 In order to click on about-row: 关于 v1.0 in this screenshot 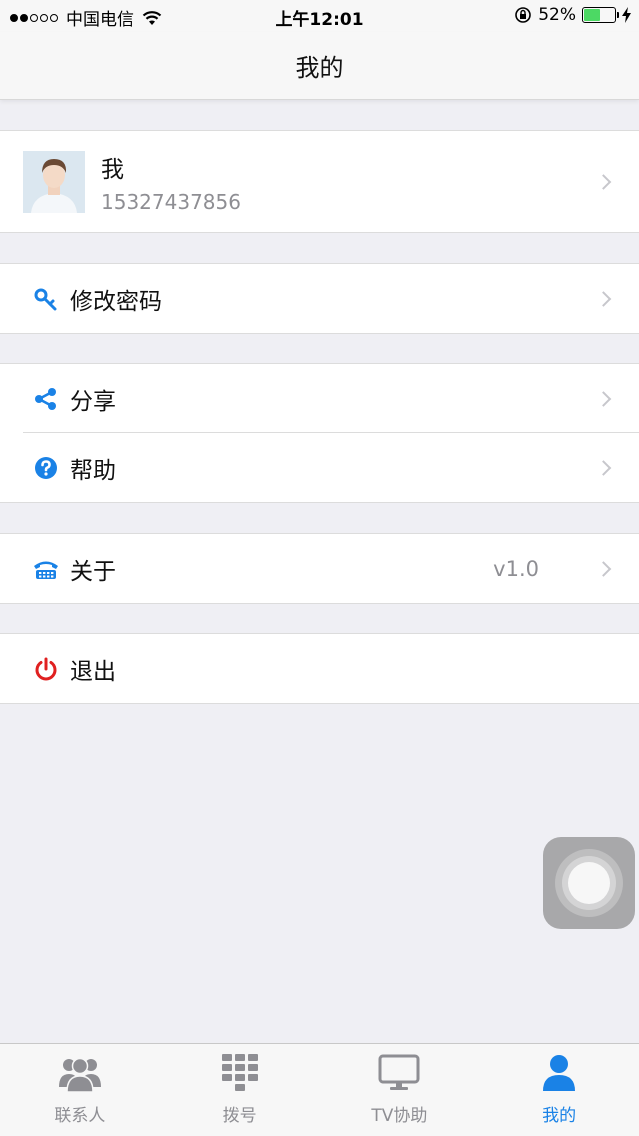, I will do `click(319, 568)`.